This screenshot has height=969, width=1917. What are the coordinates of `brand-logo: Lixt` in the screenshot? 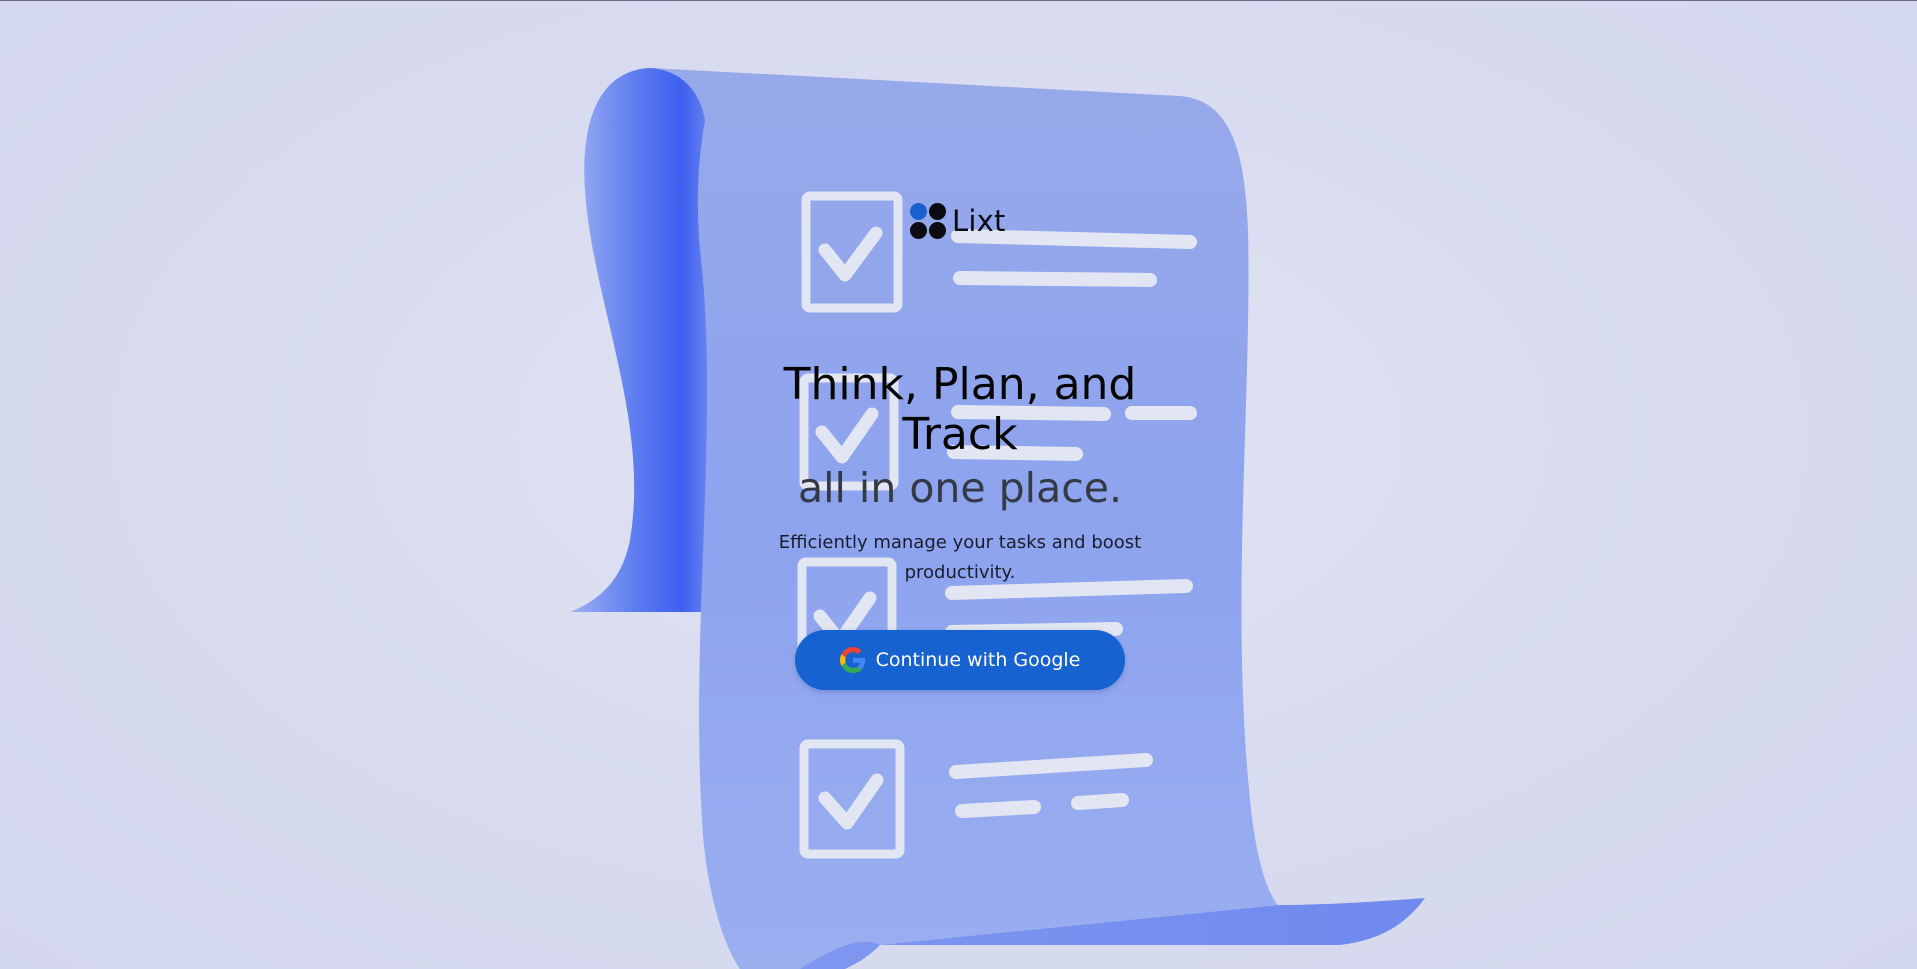 It's located at (958, 221).